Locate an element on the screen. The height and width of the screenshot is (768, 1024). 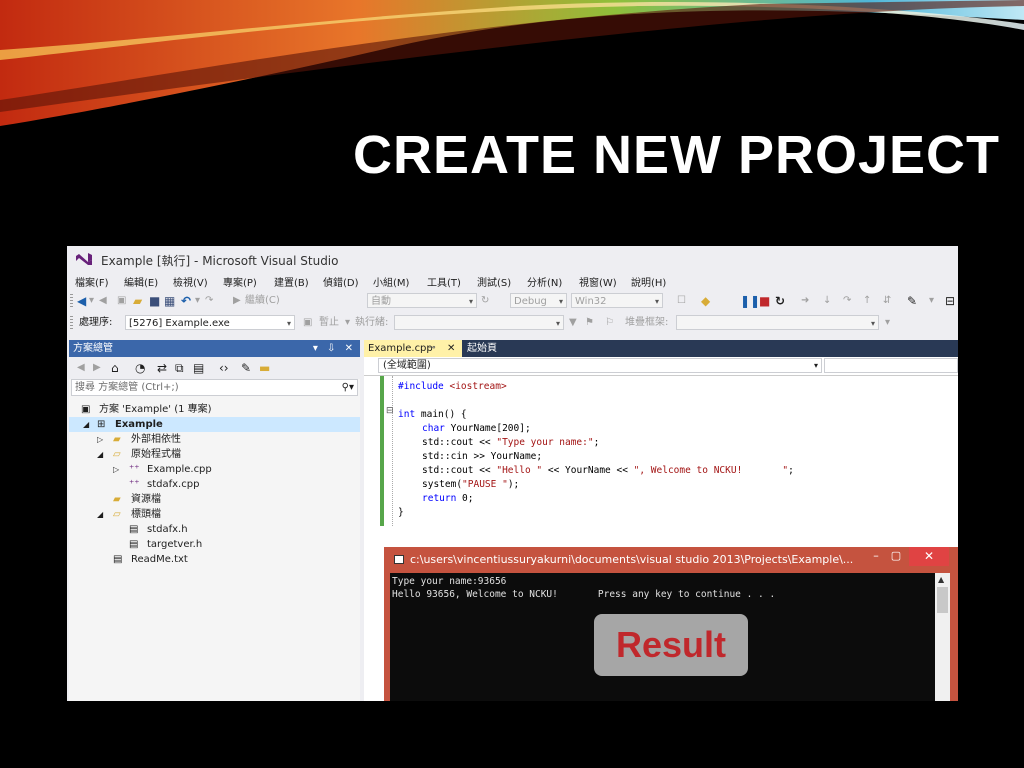
menu-build: 建置(B) is located at coordinates (291, 281).